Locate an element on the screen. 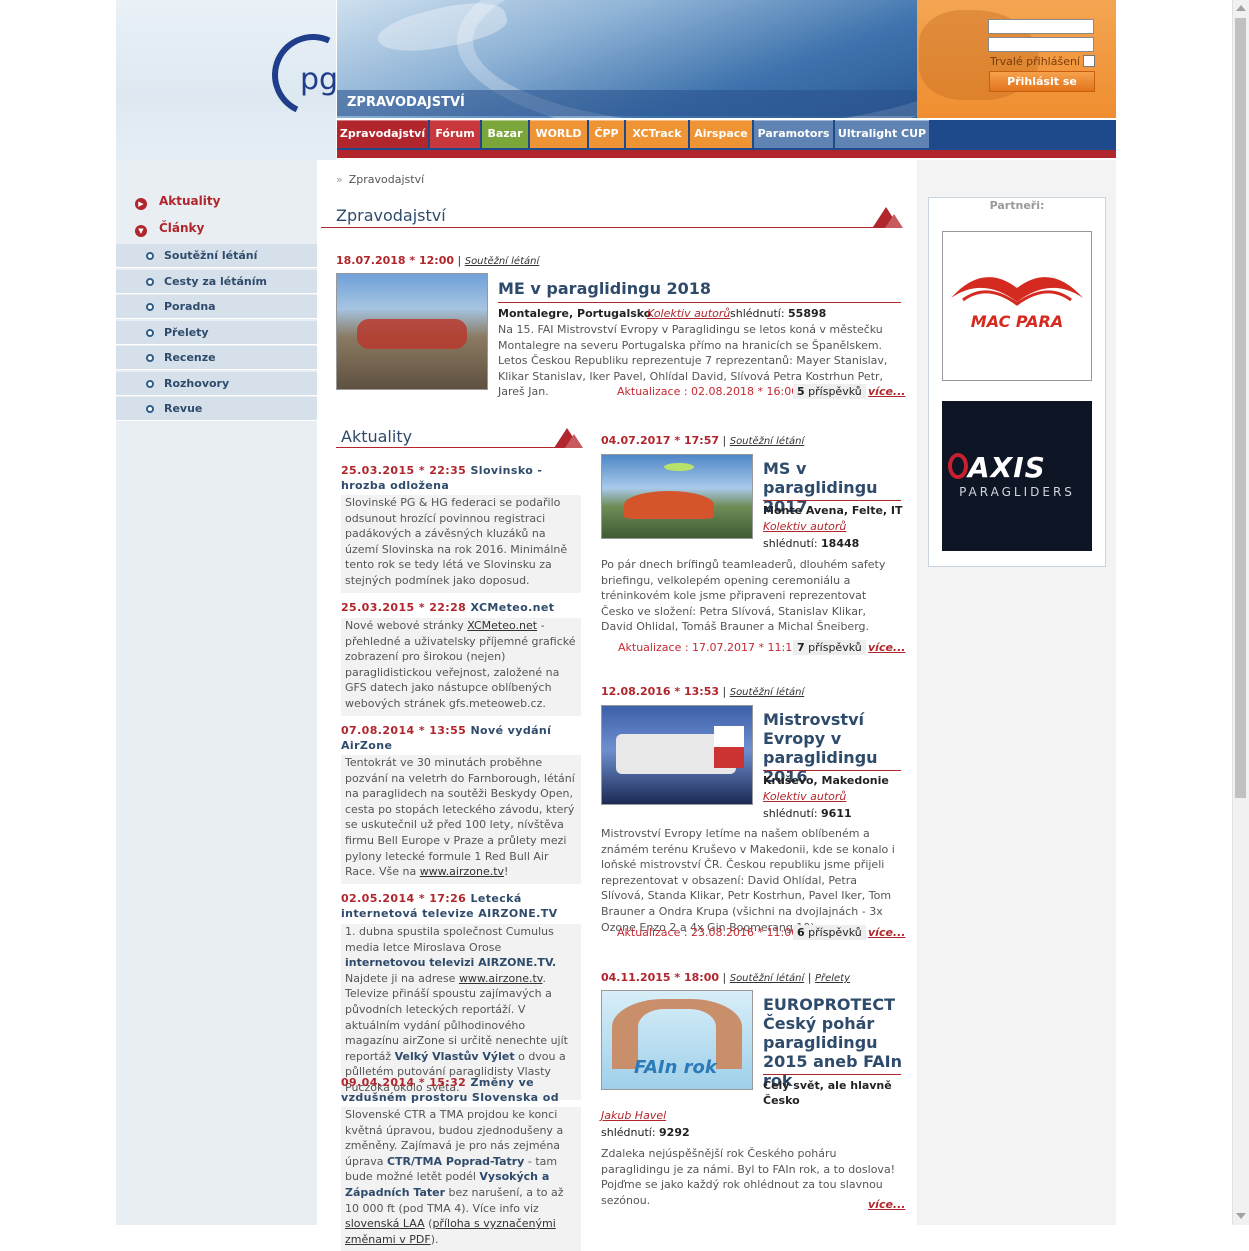 The height and width of the screenshot is (1251, 1249). tab-xctrack: XCTrack is located at coordinates (657, 134).